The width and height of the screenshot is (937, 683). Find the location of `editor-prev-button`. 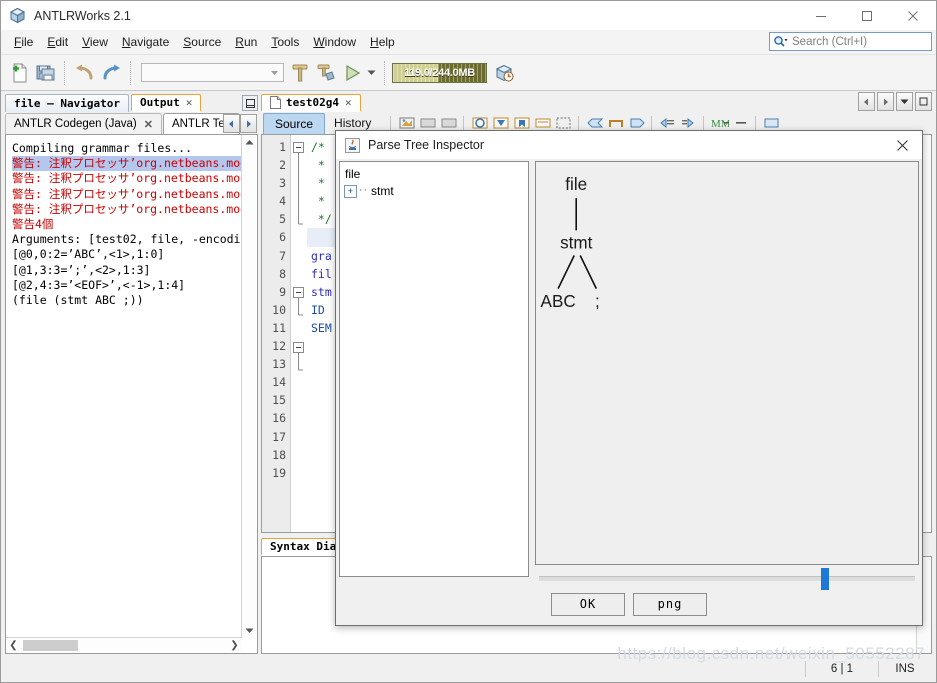

editor-prev-button is located at coordinates (866, 101).